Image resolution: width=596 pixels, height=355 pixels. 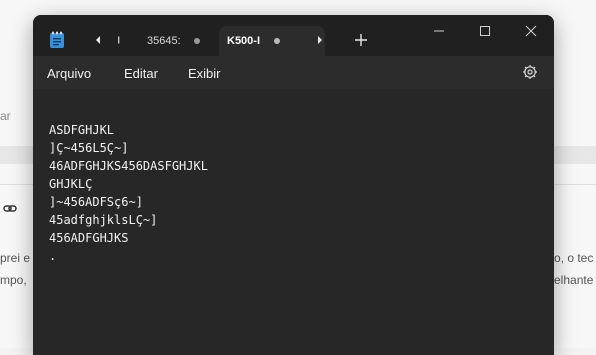 What do you see at coordinates (89, 148) in the screenshot?
I see `editor-line: ]Ç~456L5Ç~]` at bounding box center [89, 148].